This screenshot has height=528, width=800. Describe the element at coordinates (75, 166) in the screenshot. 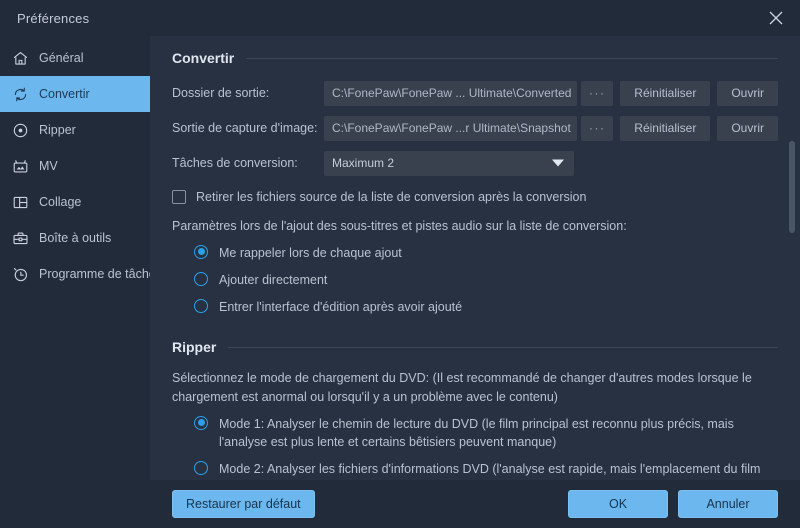

I see `sidebar-item-mv: MV` at that location.